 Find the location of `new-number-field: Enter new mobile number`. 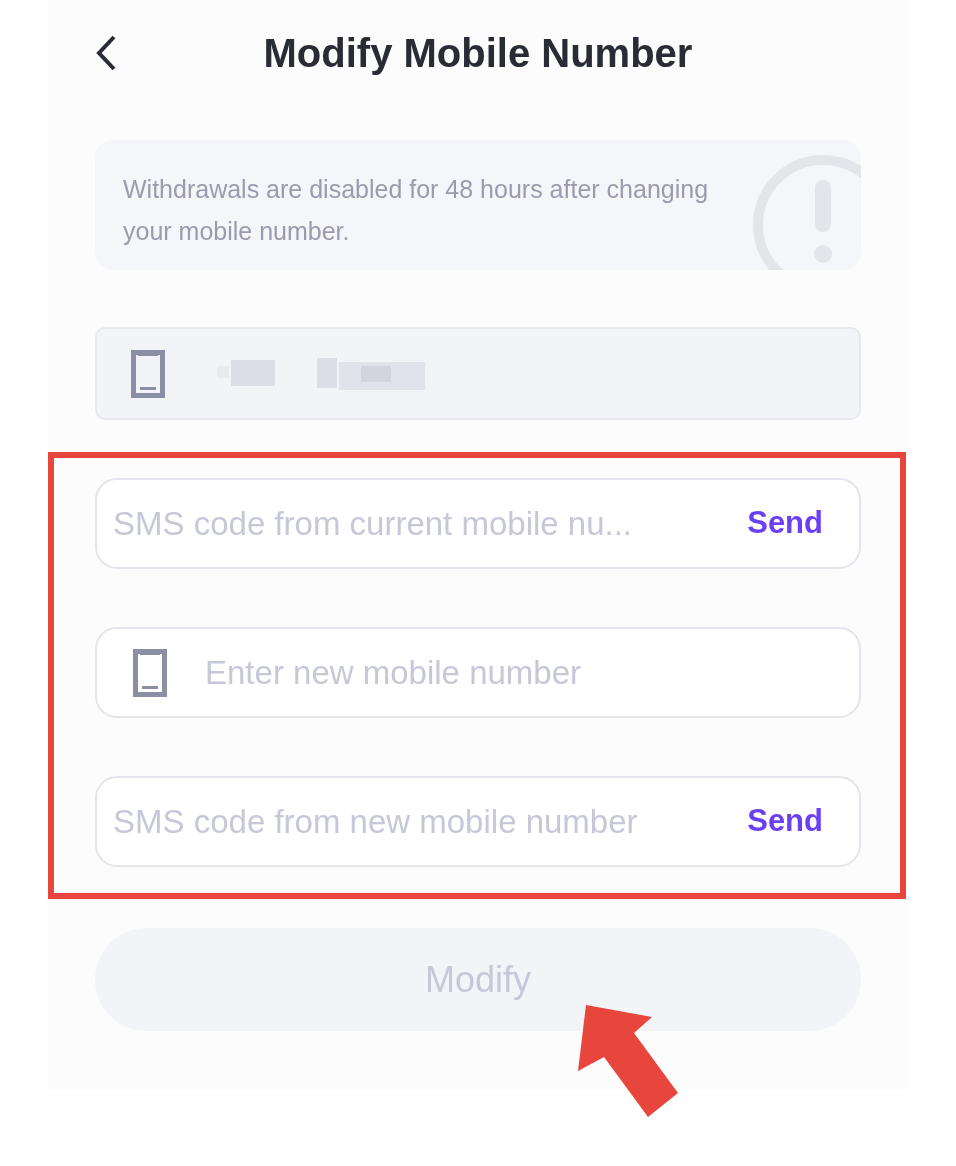

new-number-field: Enter new mobile number is located at coordinates (478, 672).